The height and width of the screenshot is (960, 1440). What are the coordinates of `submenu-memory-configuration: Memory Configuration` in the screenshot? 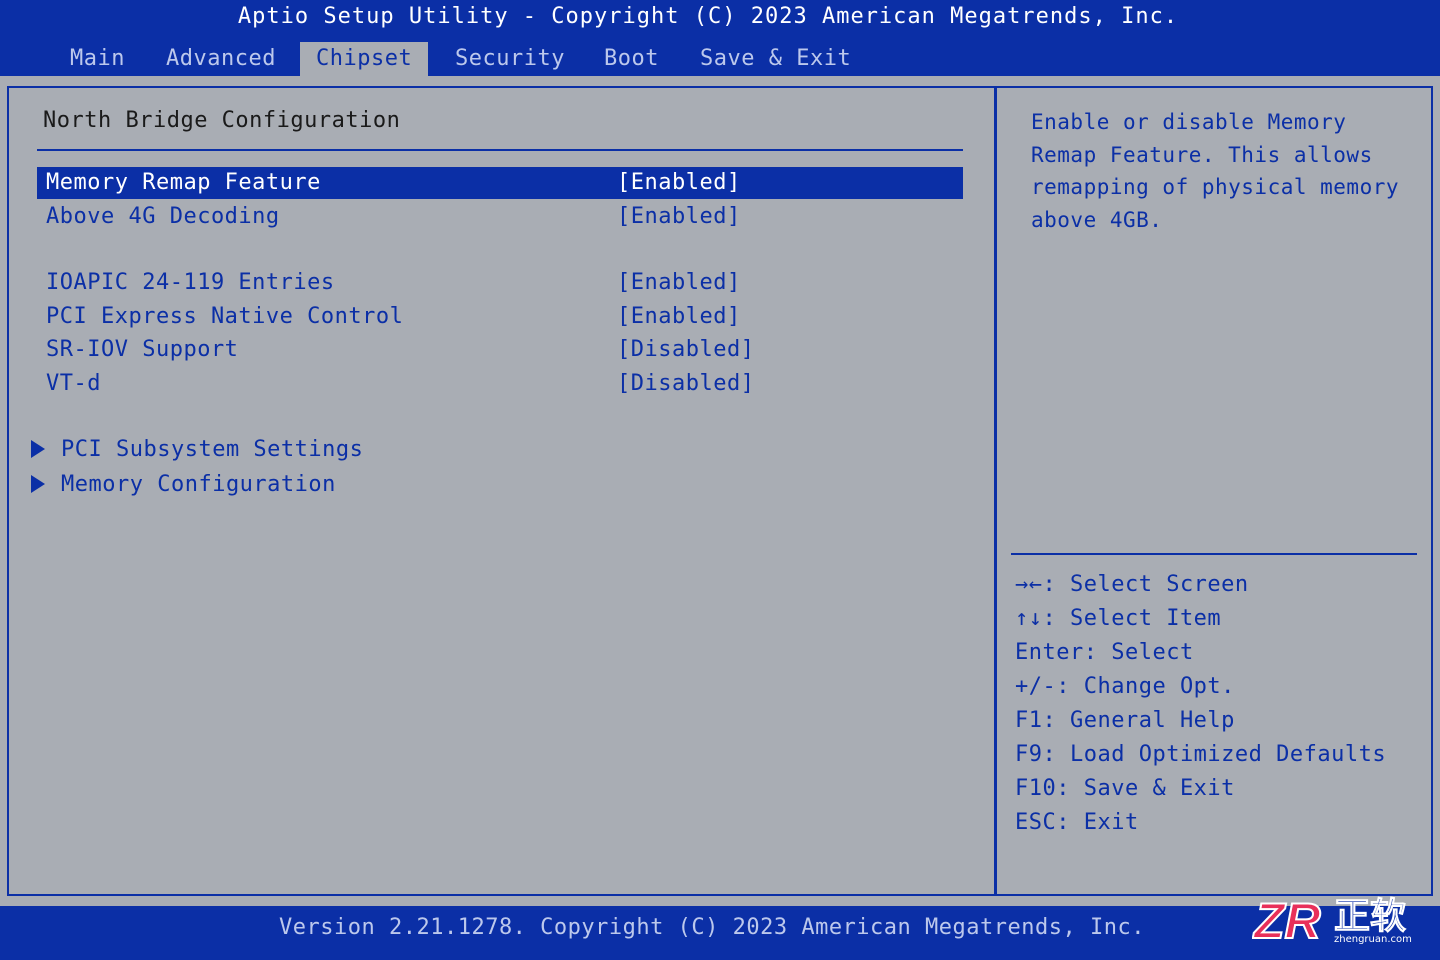 It's located at (183, 485).